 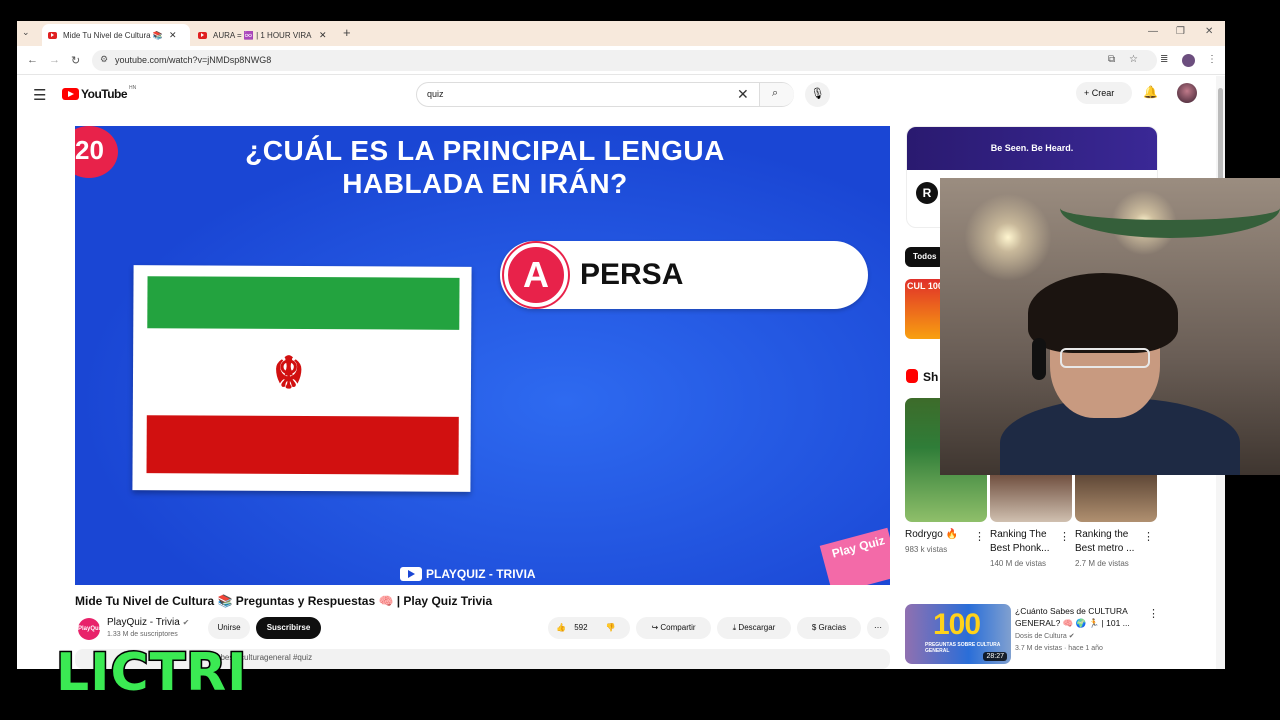 I want to click on tab-title: AURA = ♾️ | 1 HOUR VIRA 🔊, so click(x=263, y=35).